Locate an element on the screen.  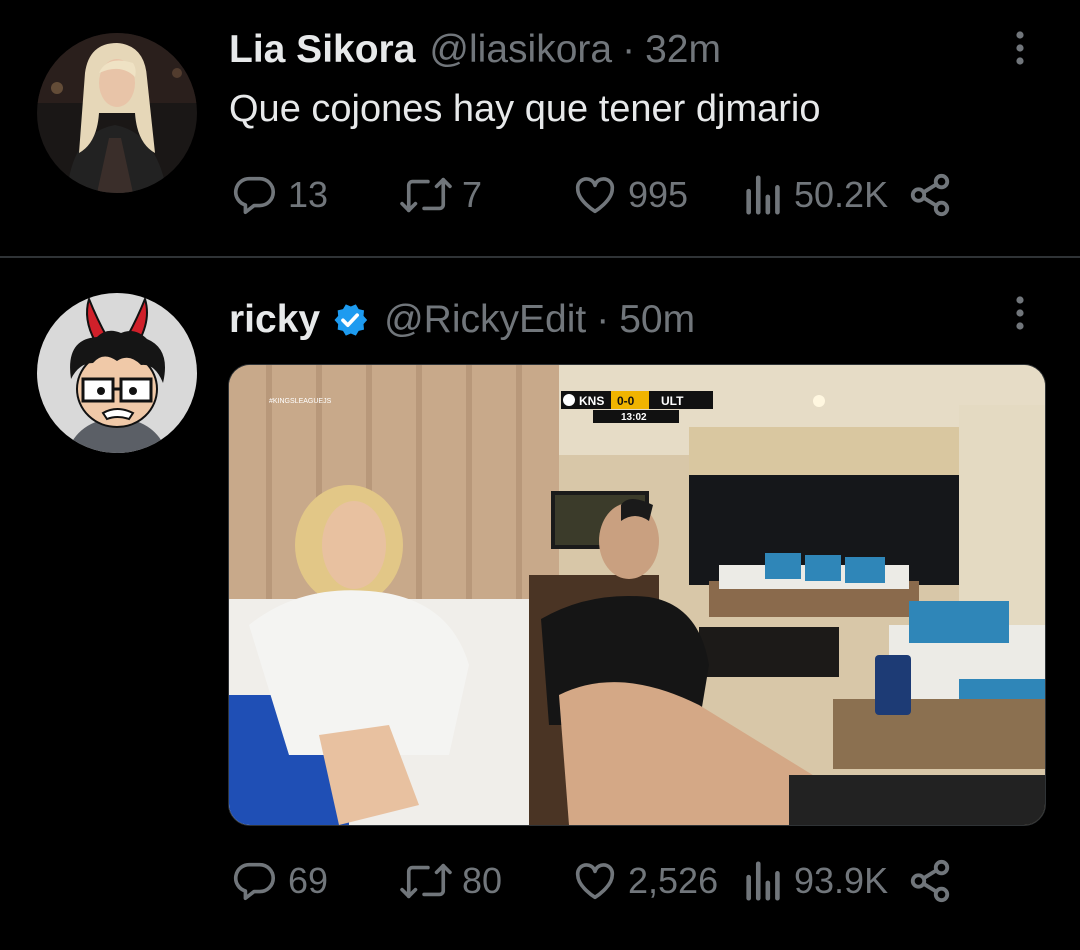
scoreboard-clock: 13:02 is located at coordinates (634, 417).